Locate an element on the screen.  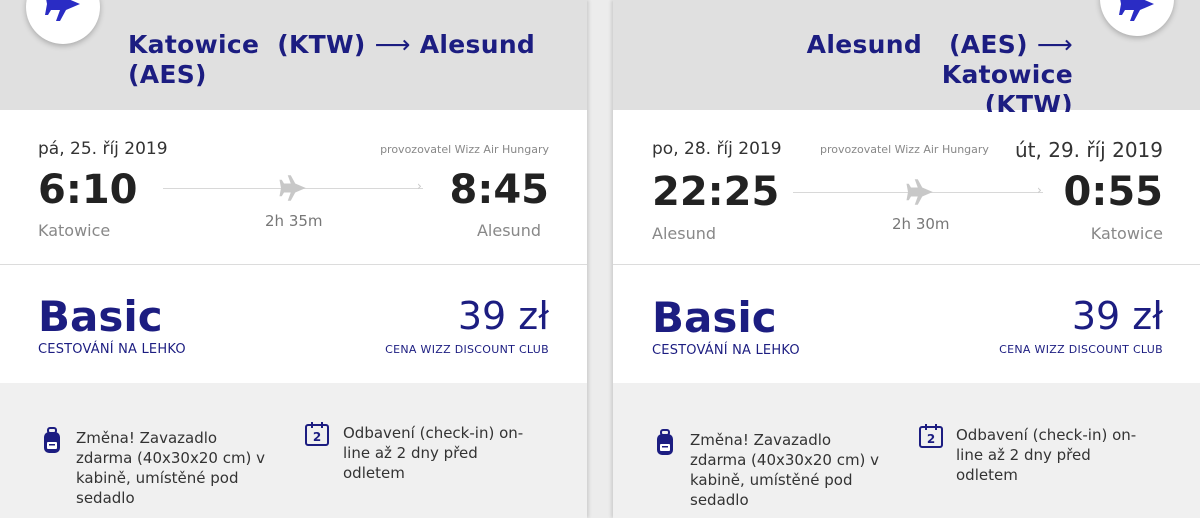
origin-city: Alesund is located at coordinates (864, 44).